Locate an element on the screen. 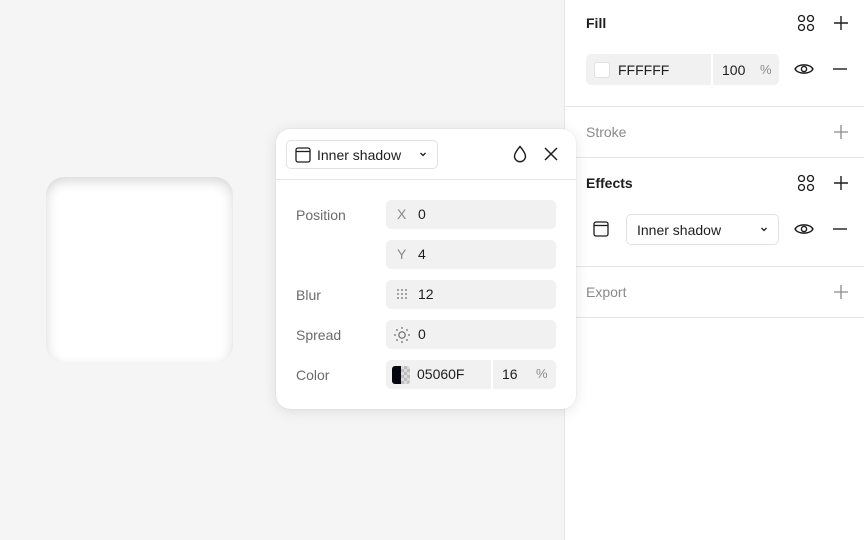 Image resolution: width=864 pixels, height=540 pixels. spread-input: 0 is located at coordinates (471, 334).